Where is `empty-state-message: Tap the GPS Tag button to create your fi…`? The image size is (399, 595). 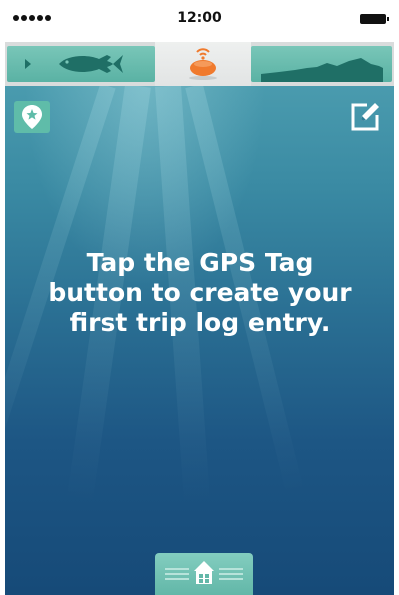
empty-state-message: Tap the GPS Tag button to create your fi… is located at coordinates (200, 292).